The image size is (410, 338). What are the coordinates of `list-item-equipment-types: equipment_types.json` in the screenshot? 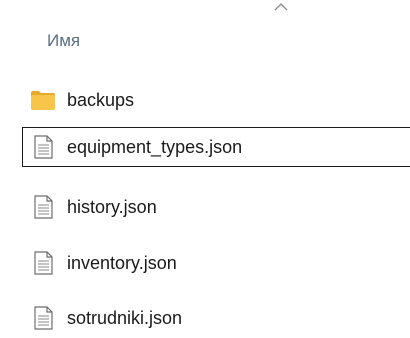 It's located at (216, 147).